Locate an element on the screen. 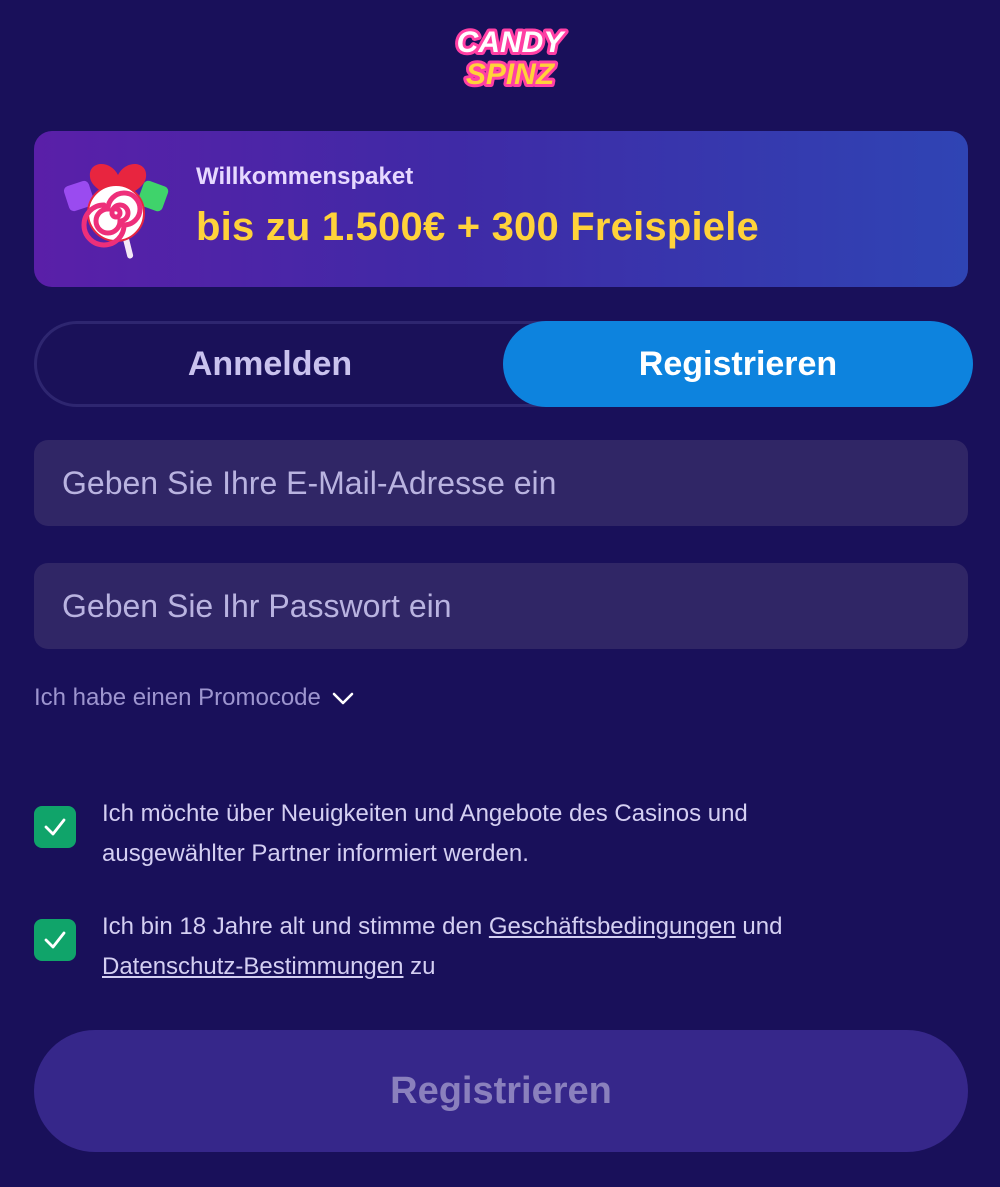 The image size is (1000, 1187). banner-label: Willkommenspaket is located at coordinates (305, 176).